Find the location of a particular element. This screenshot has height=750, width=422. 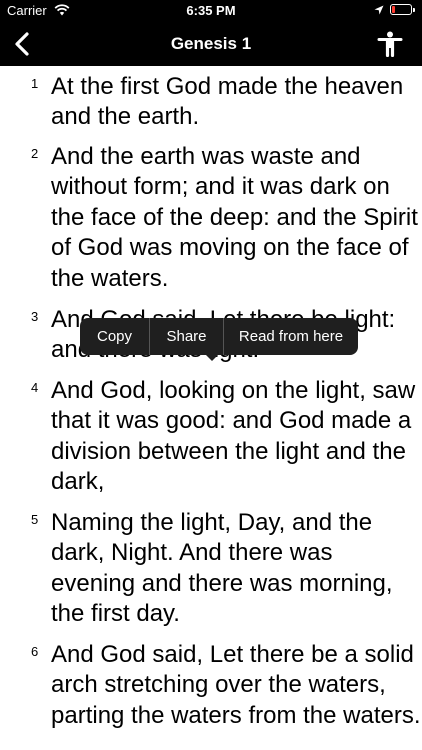

verse-number: 1 is located at coordinates (35, 83).